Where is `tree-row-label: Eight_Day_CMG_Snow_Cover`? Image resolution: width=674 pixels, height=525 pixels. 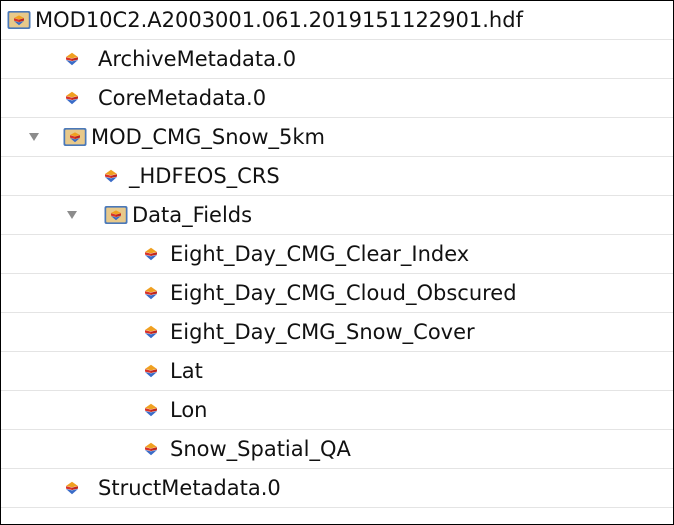 tree-row-label: Eight_Day_CMG_Snow_Cover is located at coordinates (322, 332).